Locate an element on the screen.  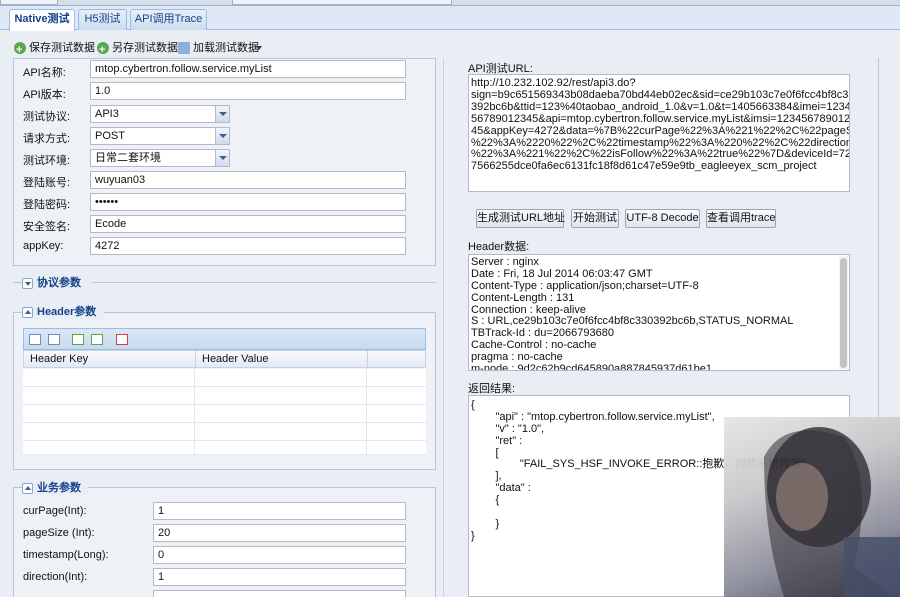
protocol-params-legend: 协议参数 is located at coordinates (57, 283).